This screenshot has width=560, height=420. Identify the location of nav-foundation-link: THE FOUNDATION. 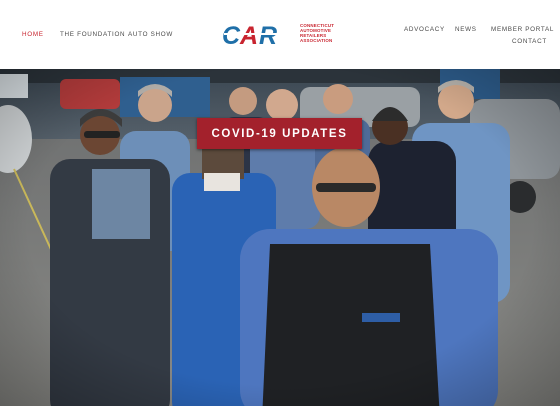
(92, 34).